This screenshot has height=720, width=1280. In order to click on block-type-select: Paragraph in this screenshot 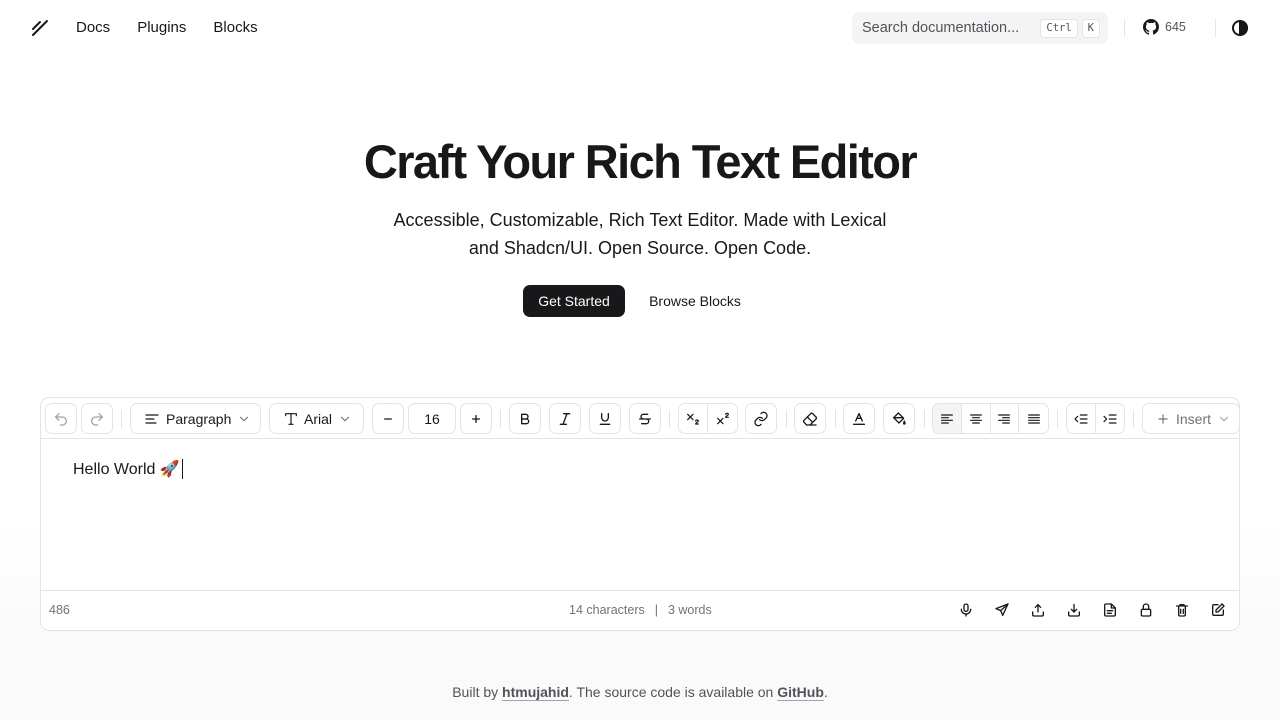, I will do `click(195, 418)`.